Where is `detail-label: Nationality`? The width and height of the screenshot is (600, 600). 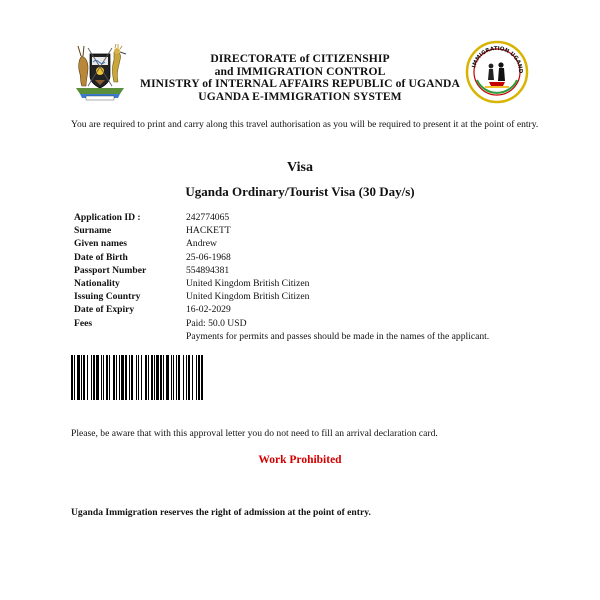
detail-label: Nationality is located at coordinates (97, 283).